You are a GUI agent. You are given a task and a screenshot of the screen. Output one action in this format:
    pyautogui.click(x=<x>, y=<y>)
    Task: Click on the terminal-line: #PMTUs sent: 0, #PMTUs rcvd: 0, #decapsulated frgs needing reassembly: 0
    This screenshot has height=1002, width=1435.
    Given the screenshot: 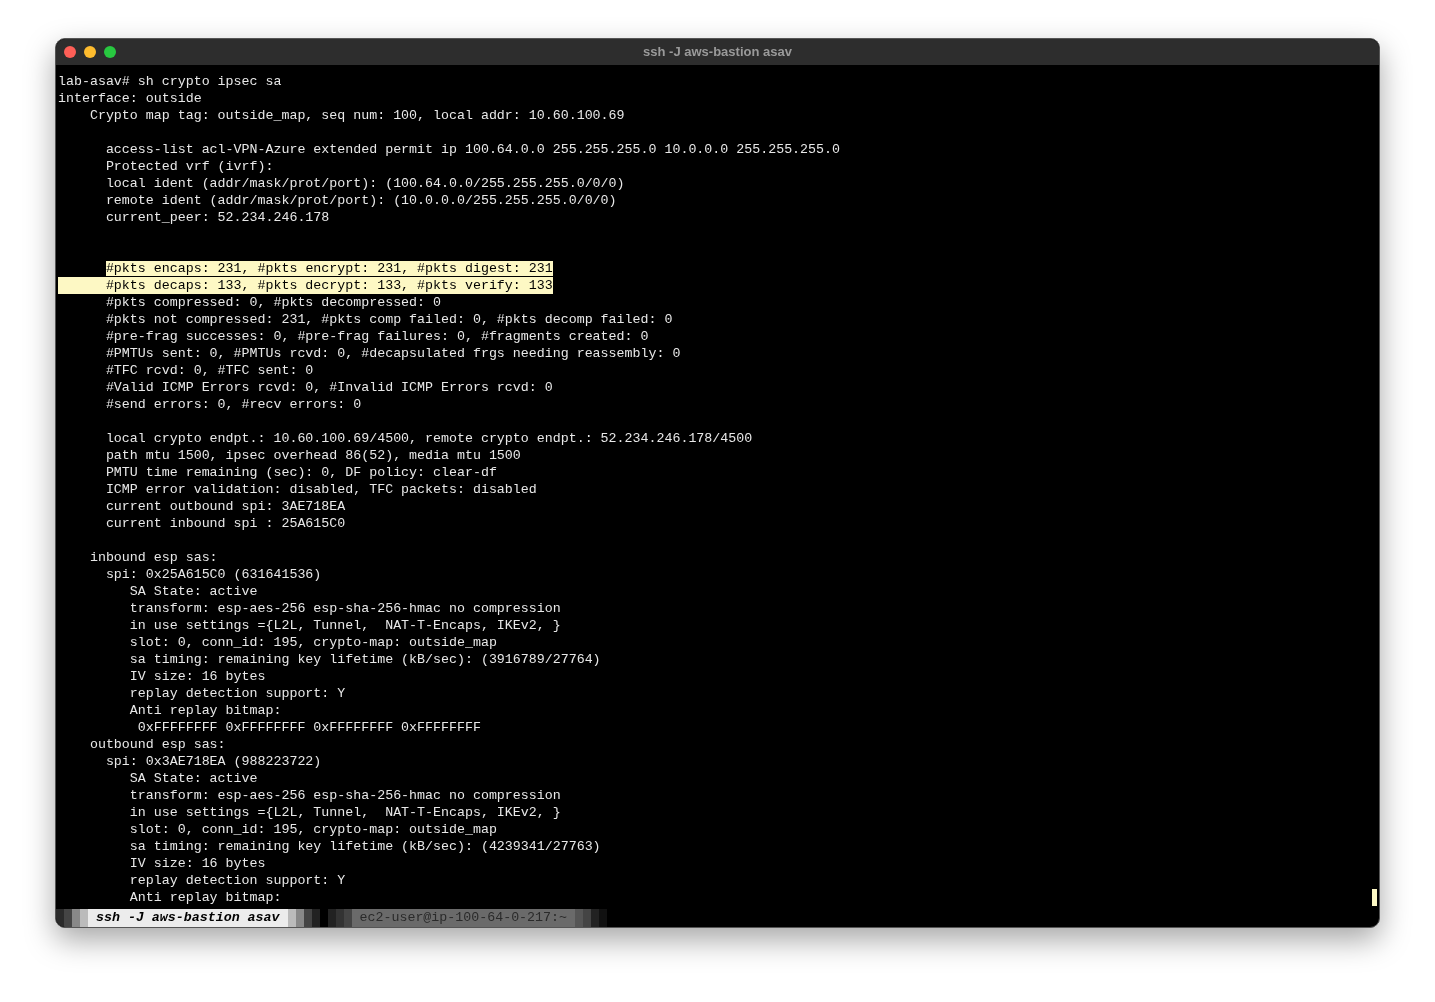 What is the action you would take?
    pyautogui.click(x=392, y=353)
    